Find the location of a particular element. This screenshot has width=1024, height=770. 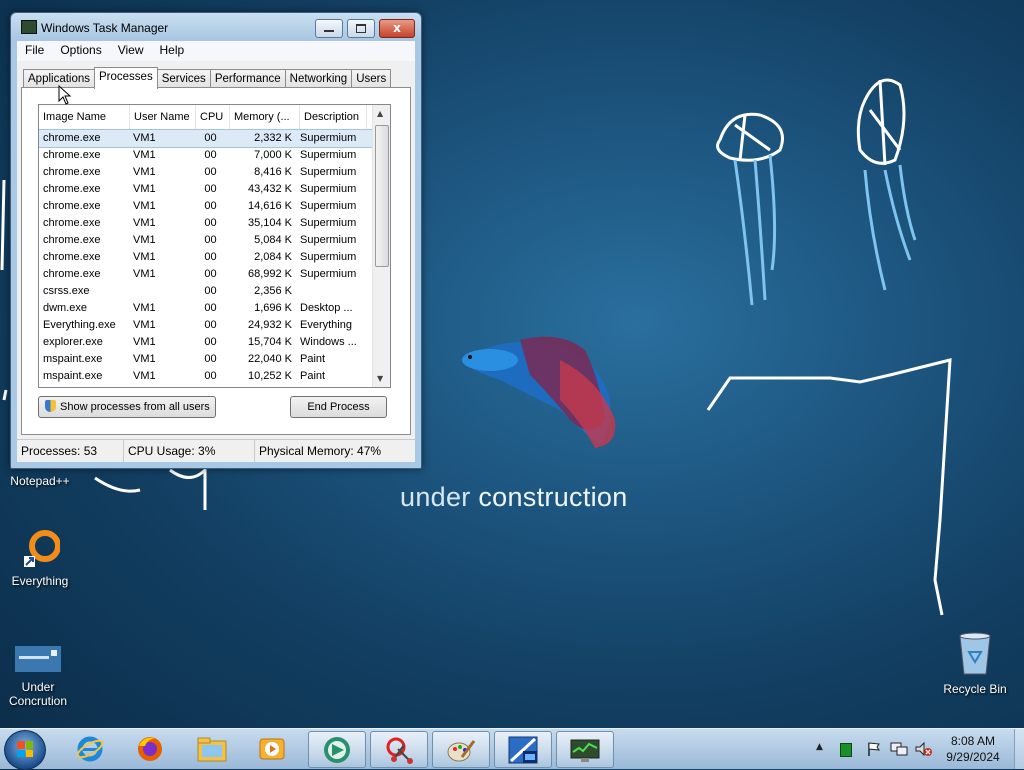

explorer-folder-icon is located at coordinates (212, 749).